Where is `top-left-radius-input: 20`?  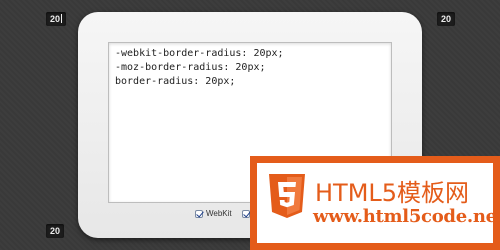 top-left-radius-input: 20 is located at coordinates (56, 19).